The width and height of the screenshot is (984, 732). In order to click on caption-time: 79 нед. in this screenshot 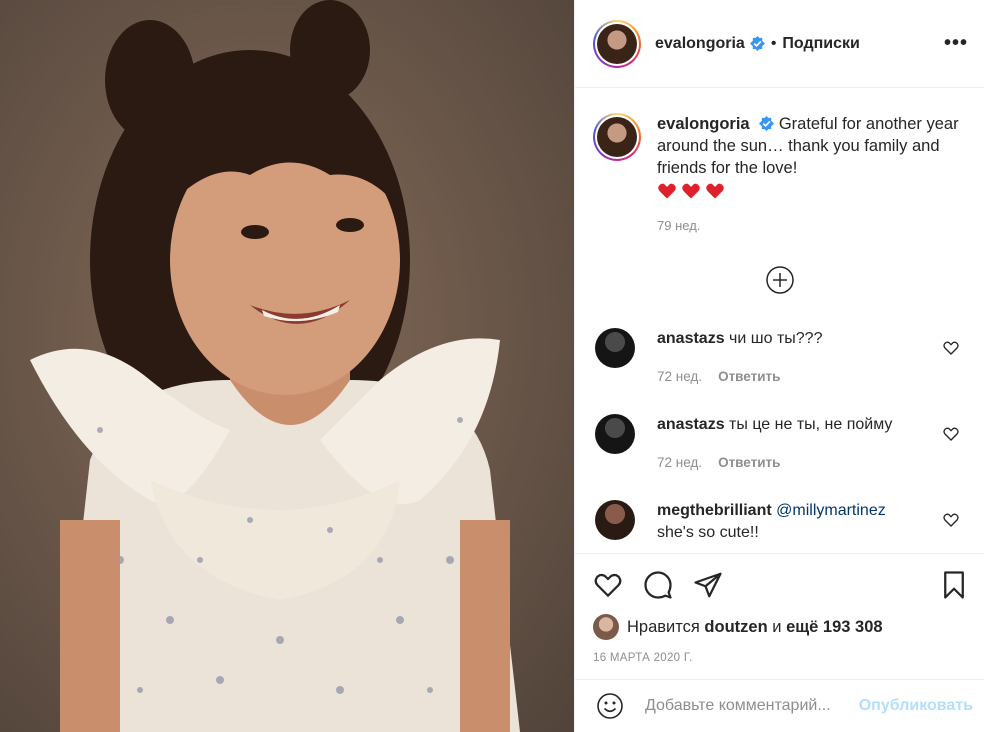, I will do `click(679, 225)`.